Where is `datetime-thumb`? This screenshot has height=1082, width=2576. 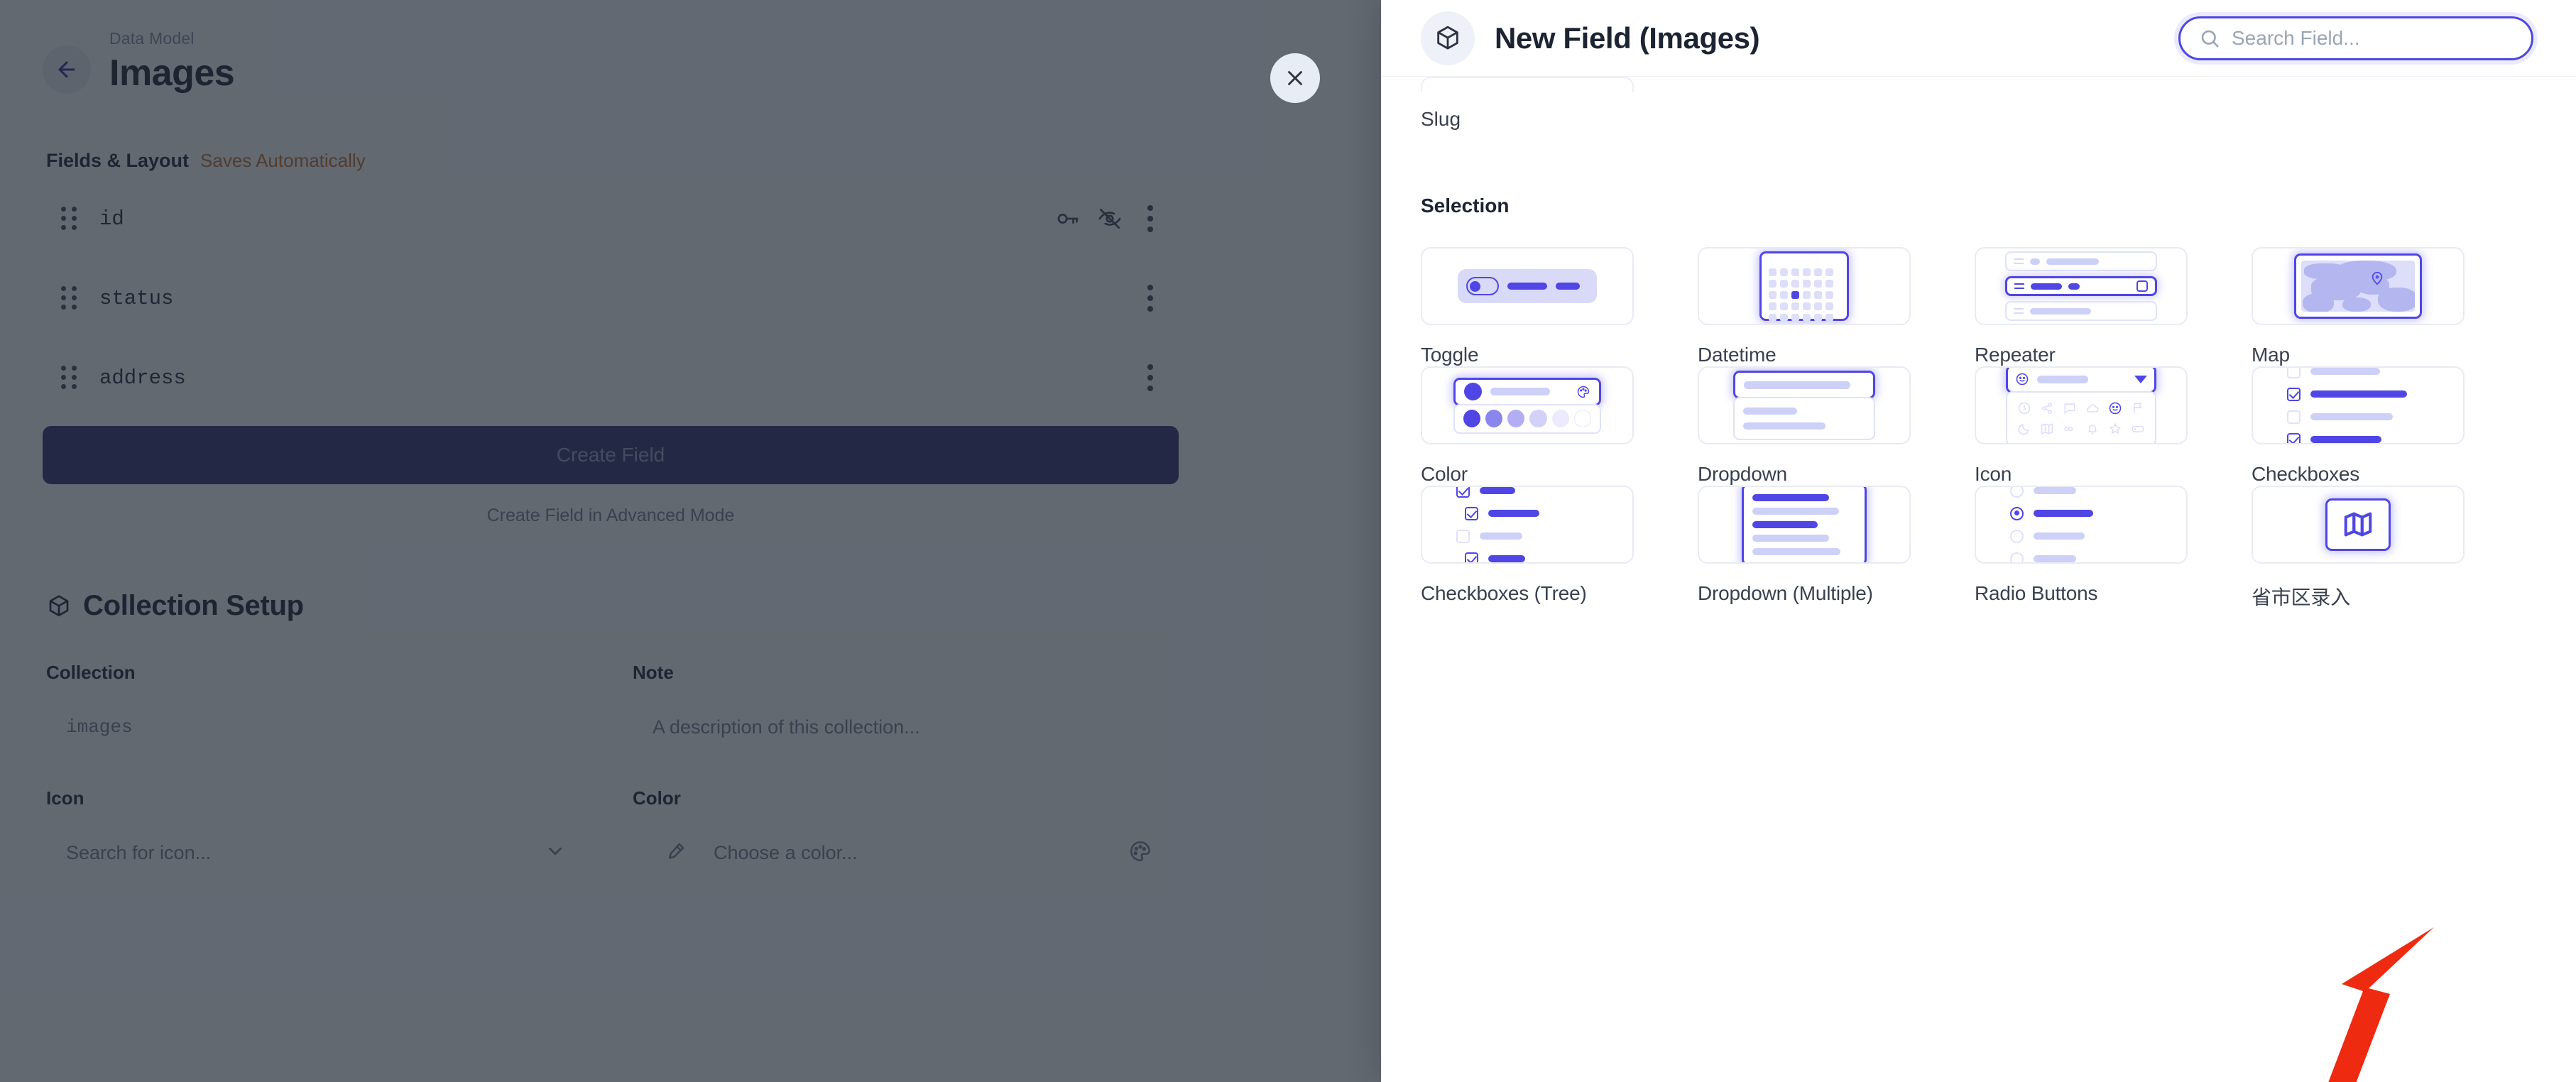
datetime-thumb is located at coordinates (1804, 286).